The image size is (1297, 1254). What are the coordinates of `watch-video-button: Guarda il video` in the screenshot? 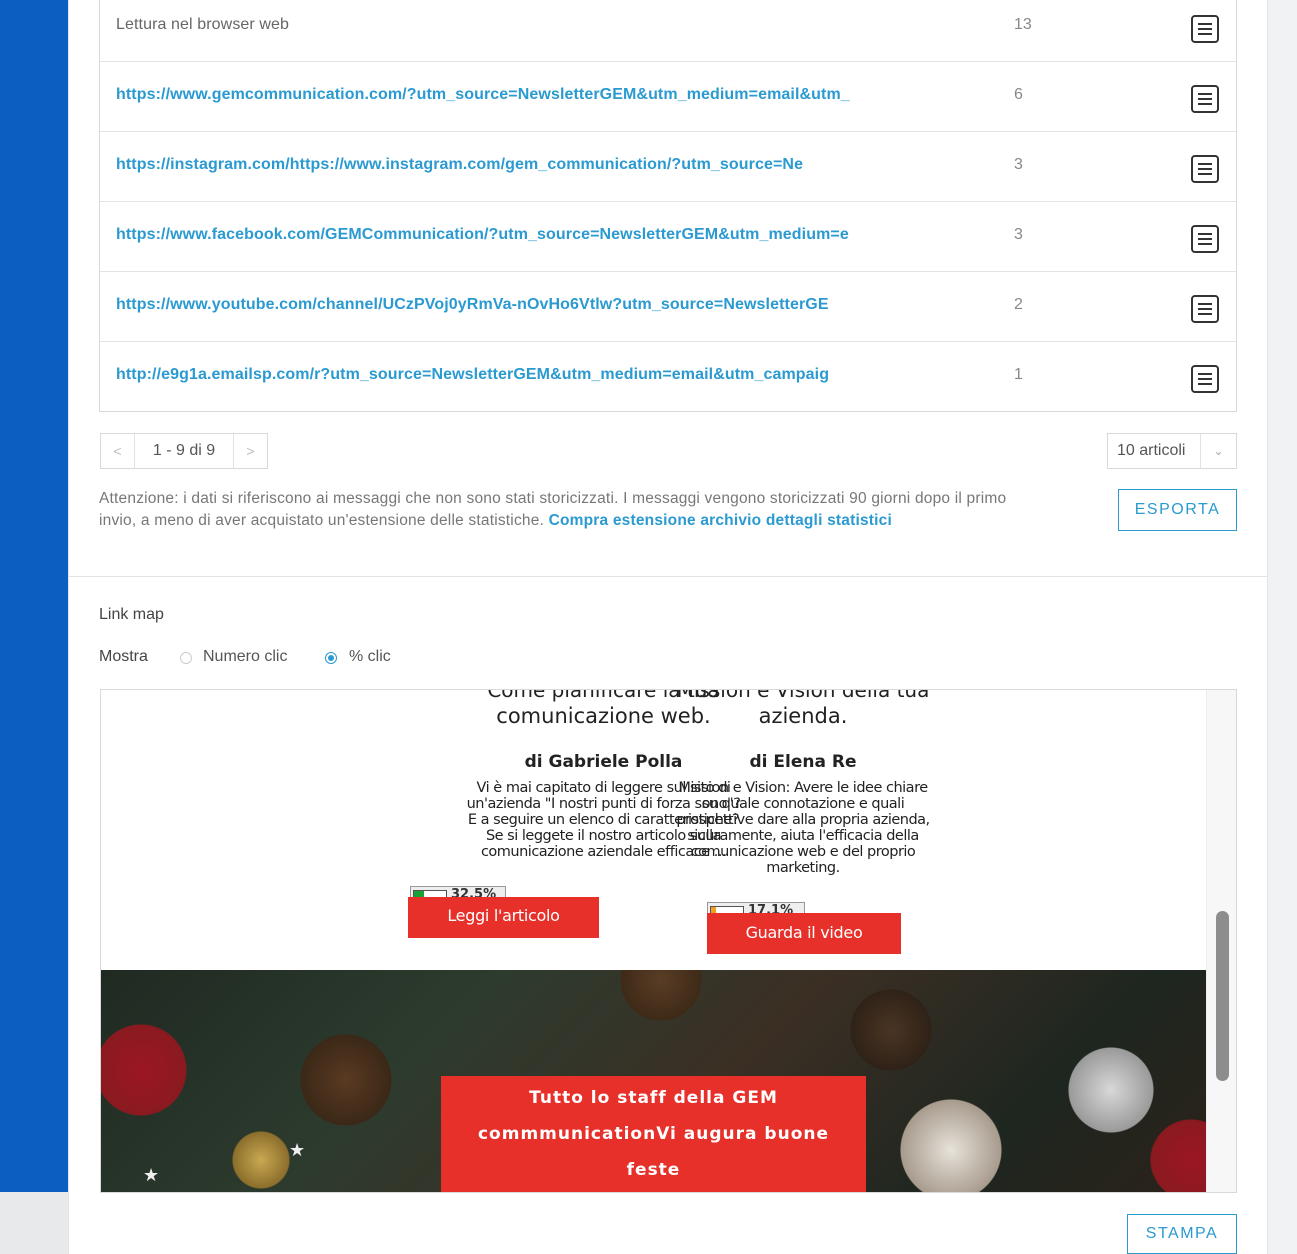 It's located at (804, 933).